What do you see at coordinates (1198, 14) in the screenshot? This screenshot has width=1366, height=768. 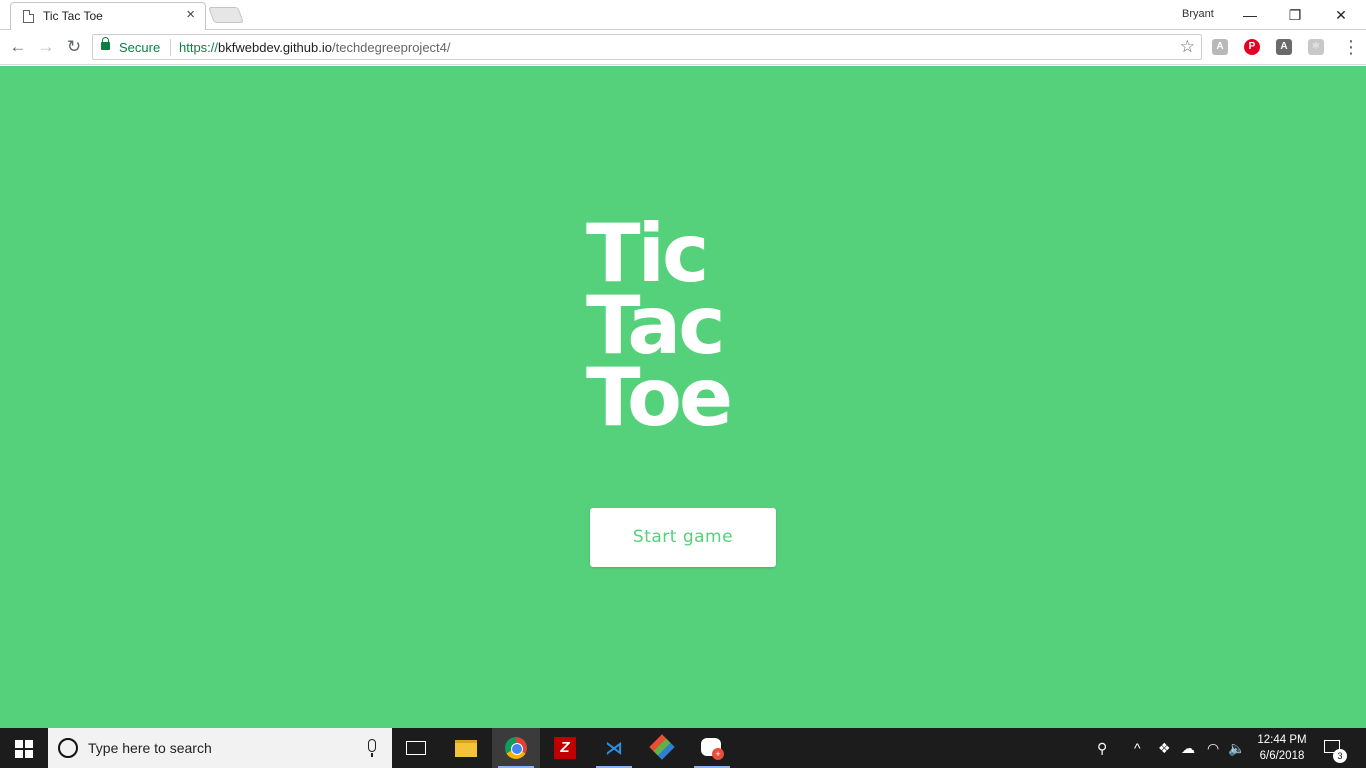 I see `profile-name: Bryant` at bounding box center [1198, 14].